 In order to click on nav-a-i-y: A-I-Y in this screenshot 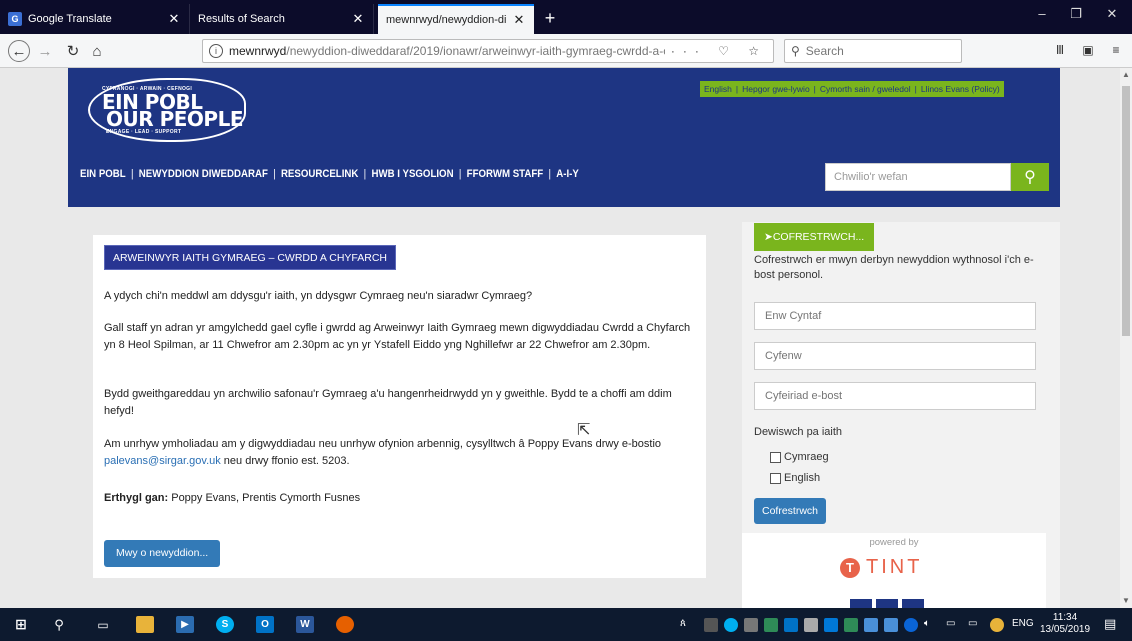, I will do `click(567, 174)`.